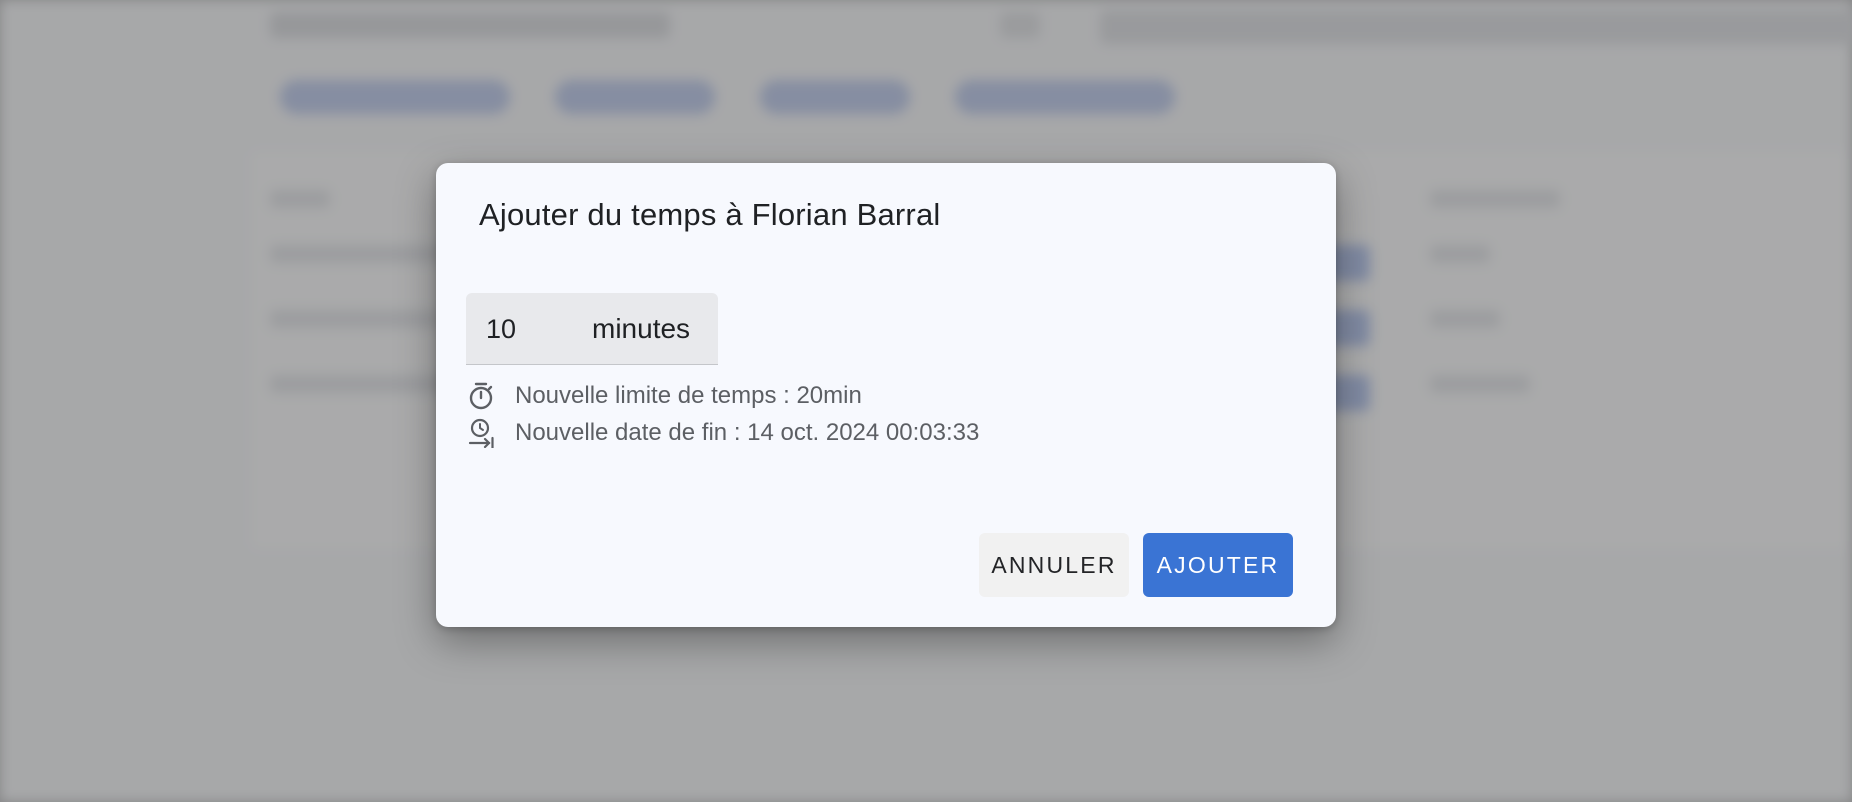 The height and width of the screenshot is (802, 1852). What do you see at coordinates (531, 329) in the screenshot?
I see `duration-input` at bounding box center [531, 329].